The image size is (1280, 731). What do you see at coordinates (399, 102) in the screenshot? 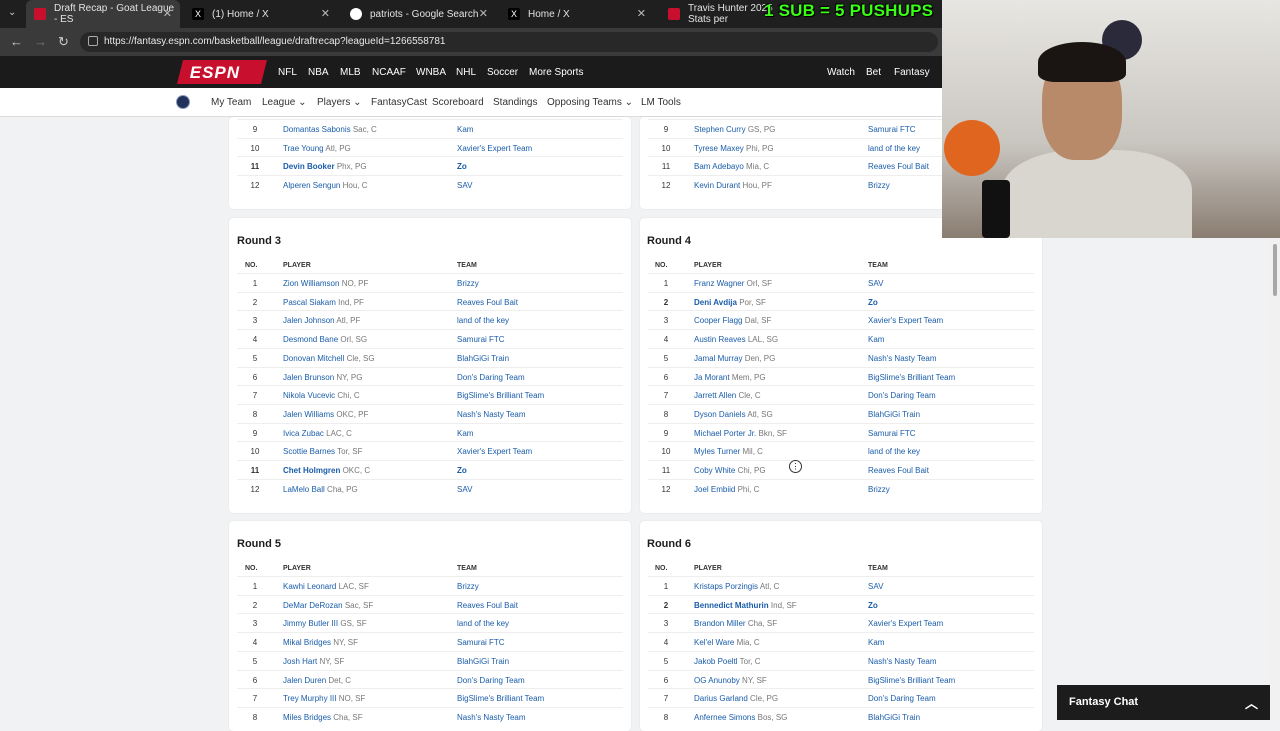
I see `subnav-fantasycast: FantasyCast` at bounding box center [399, 102].